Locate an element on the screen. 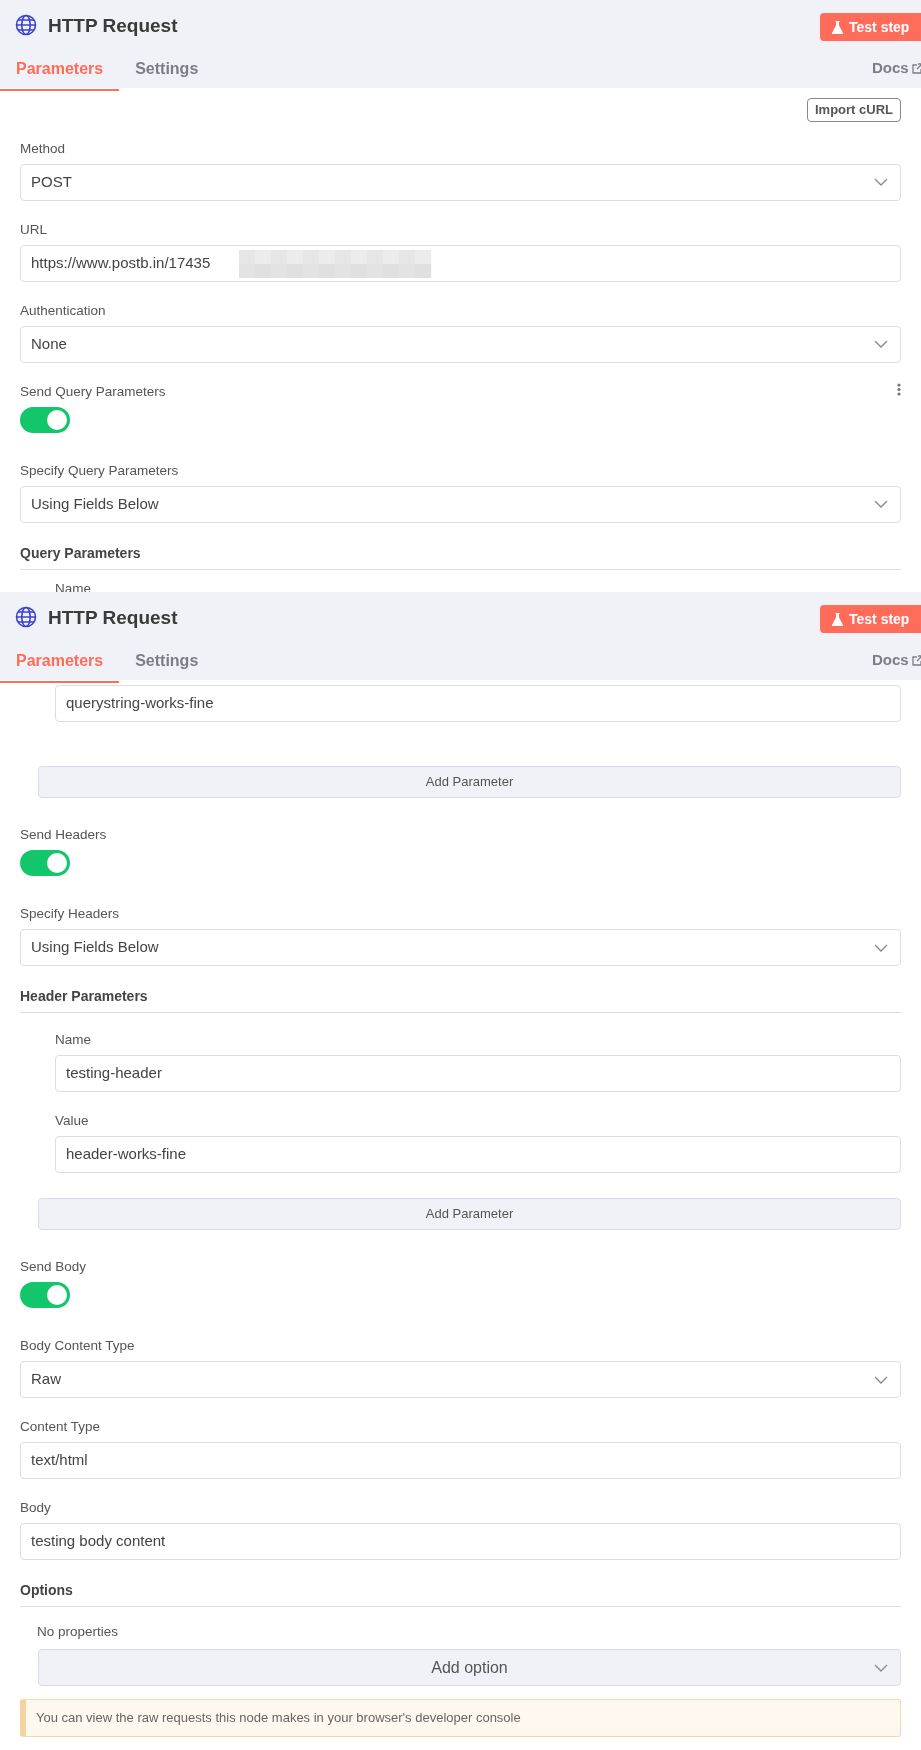 The height and width of the screenshot is (1750, 921). section-title: Query Parameters is located at coordinates (460, 556).